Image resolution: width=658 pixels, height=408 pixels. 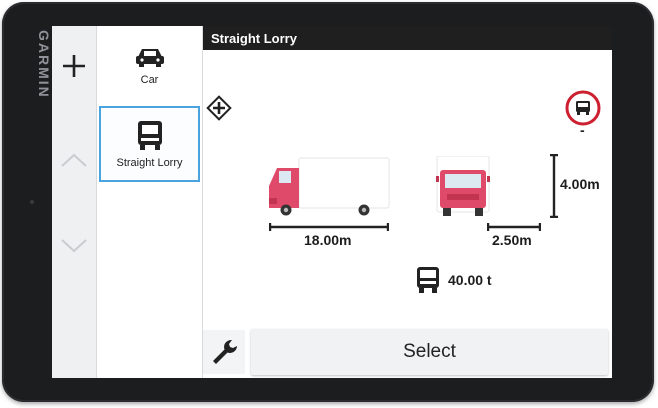 I want to click on length-dimension-line, so click(x=329, y=227).